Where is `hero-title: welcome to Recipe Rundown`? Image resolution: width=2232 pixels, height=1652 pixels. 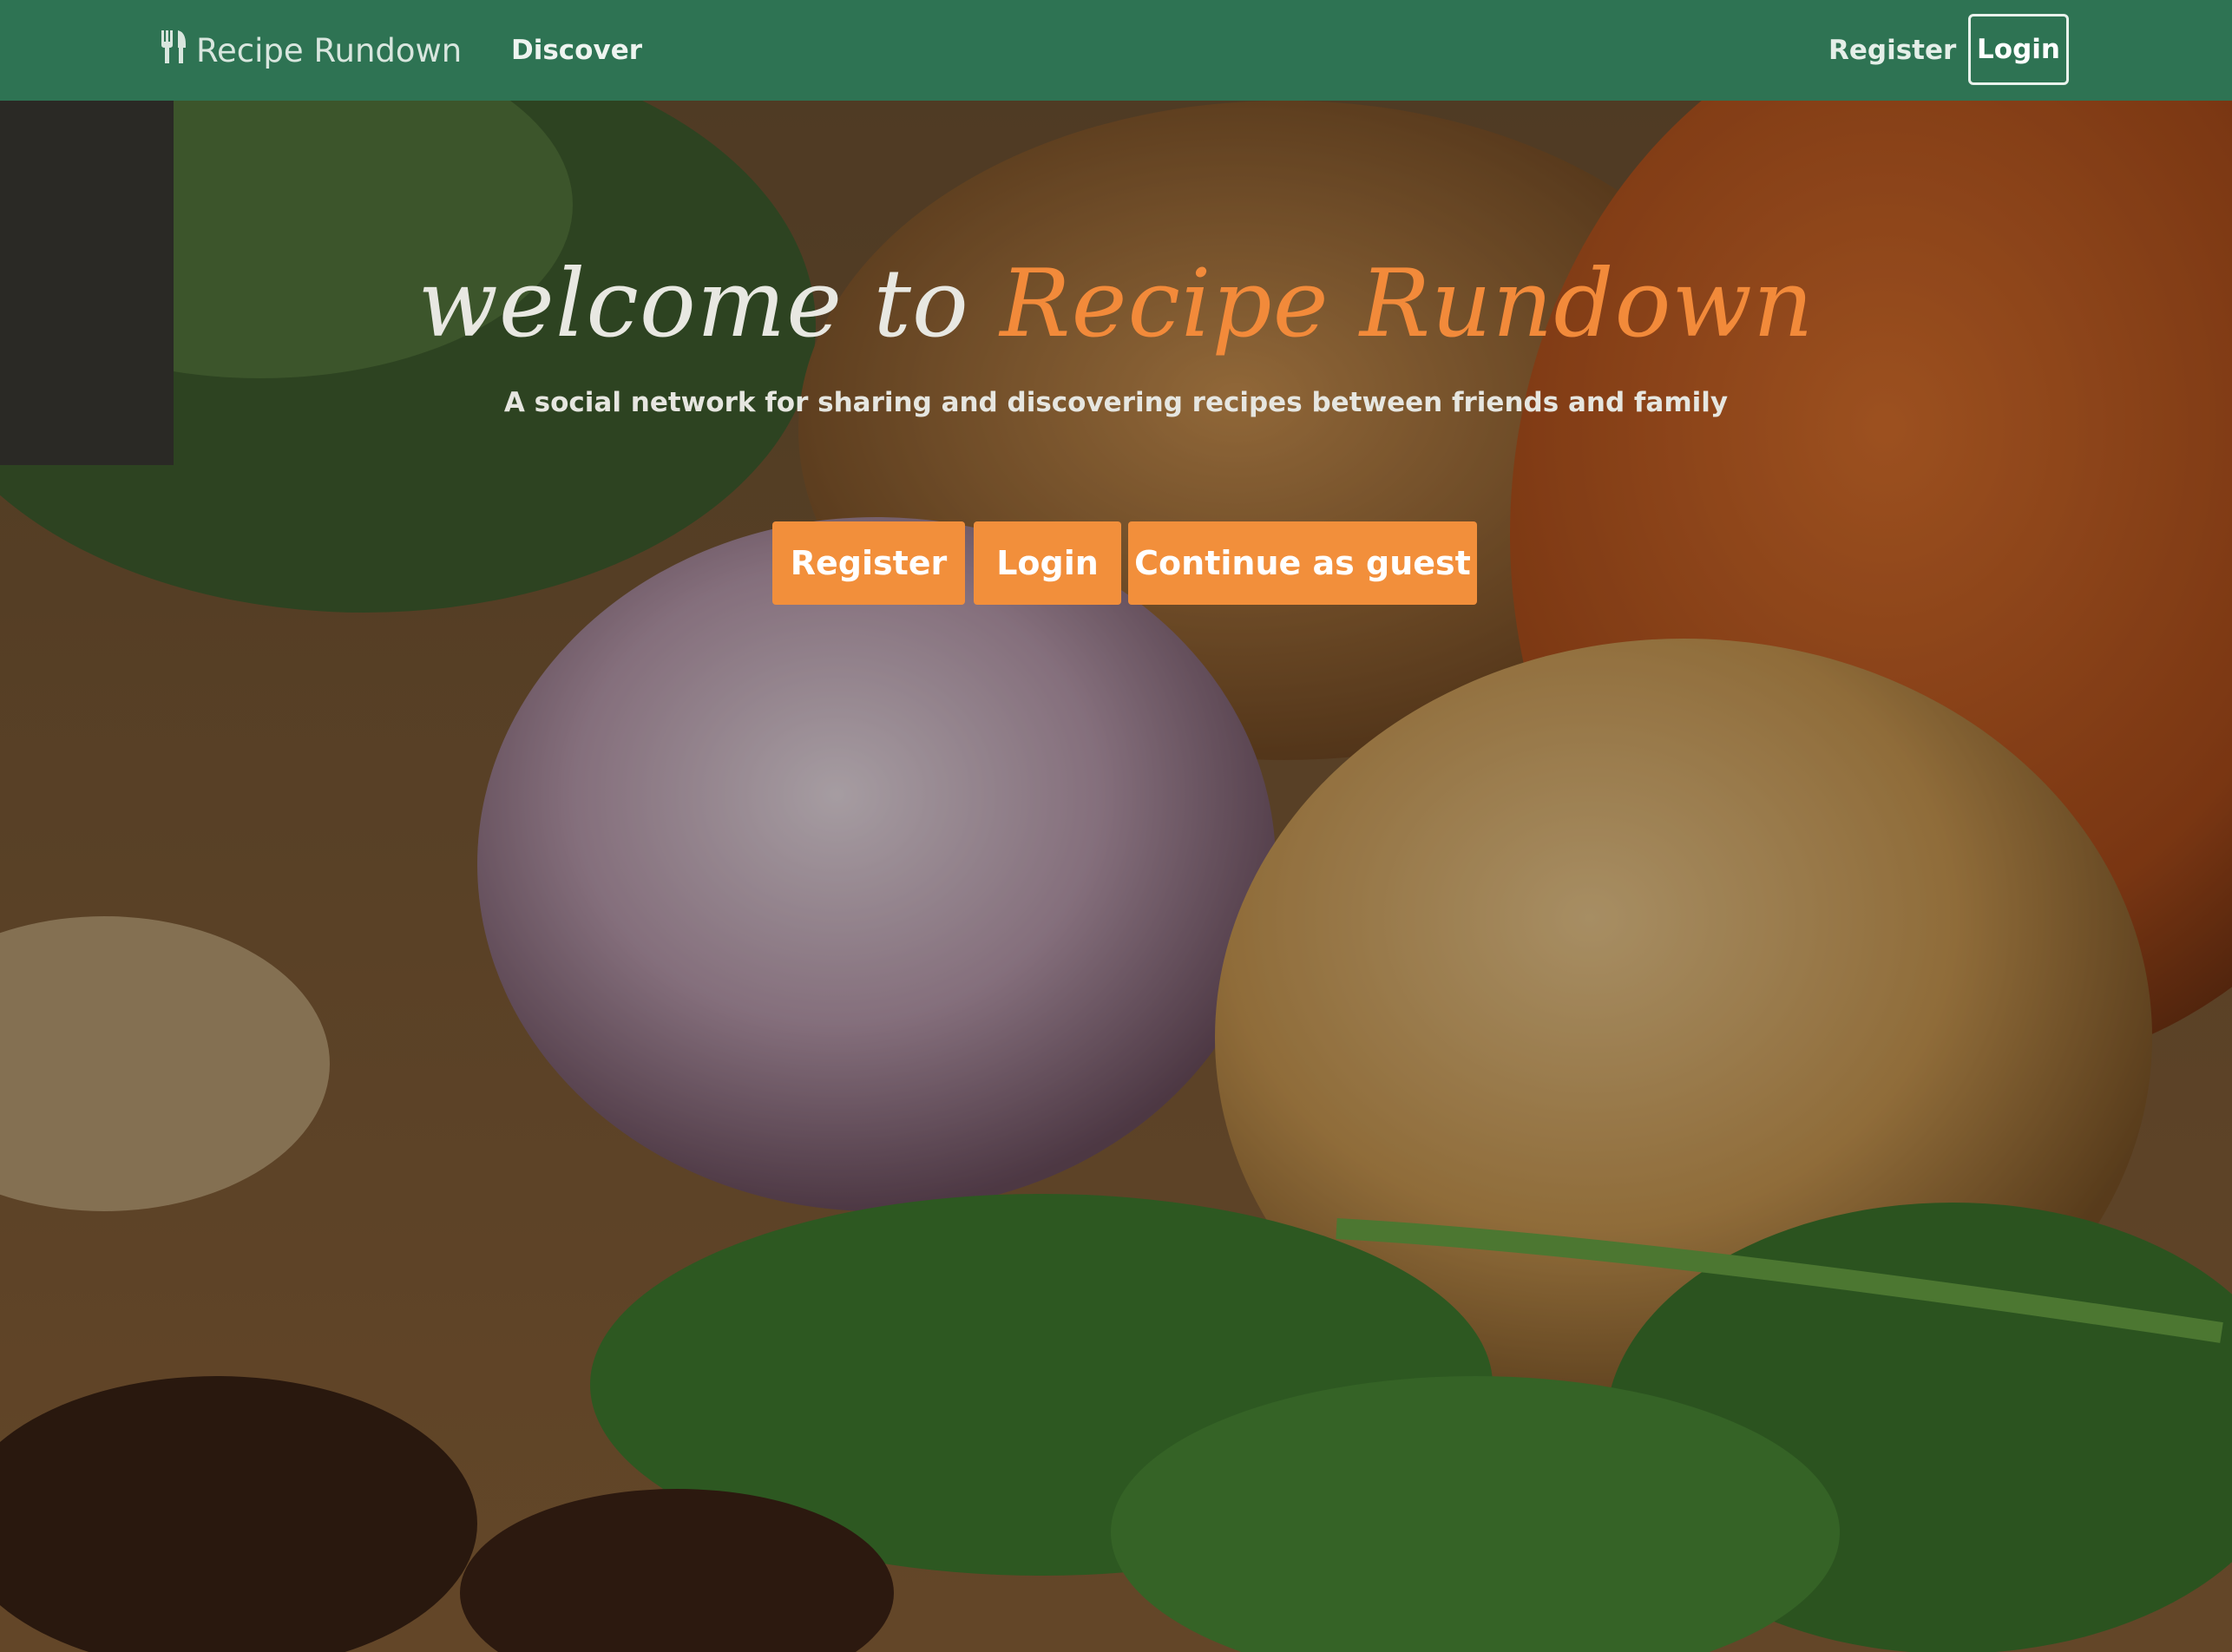
hero-title: welcome to Recipe Rundown is located at coordinates (1116, 304).